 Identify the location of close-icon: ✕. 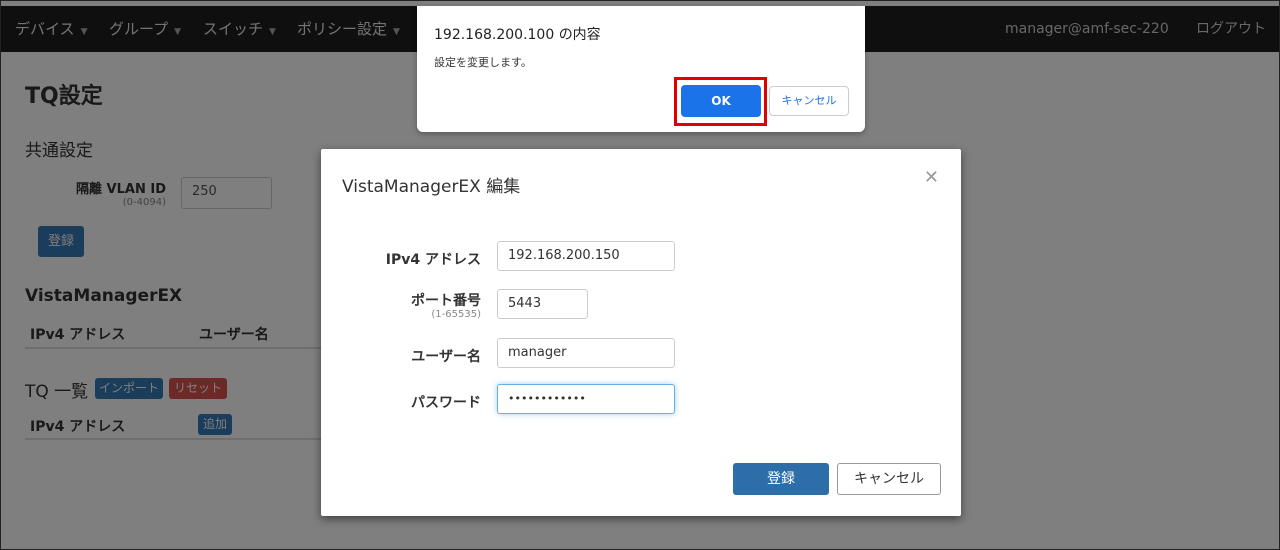
(931, 177).